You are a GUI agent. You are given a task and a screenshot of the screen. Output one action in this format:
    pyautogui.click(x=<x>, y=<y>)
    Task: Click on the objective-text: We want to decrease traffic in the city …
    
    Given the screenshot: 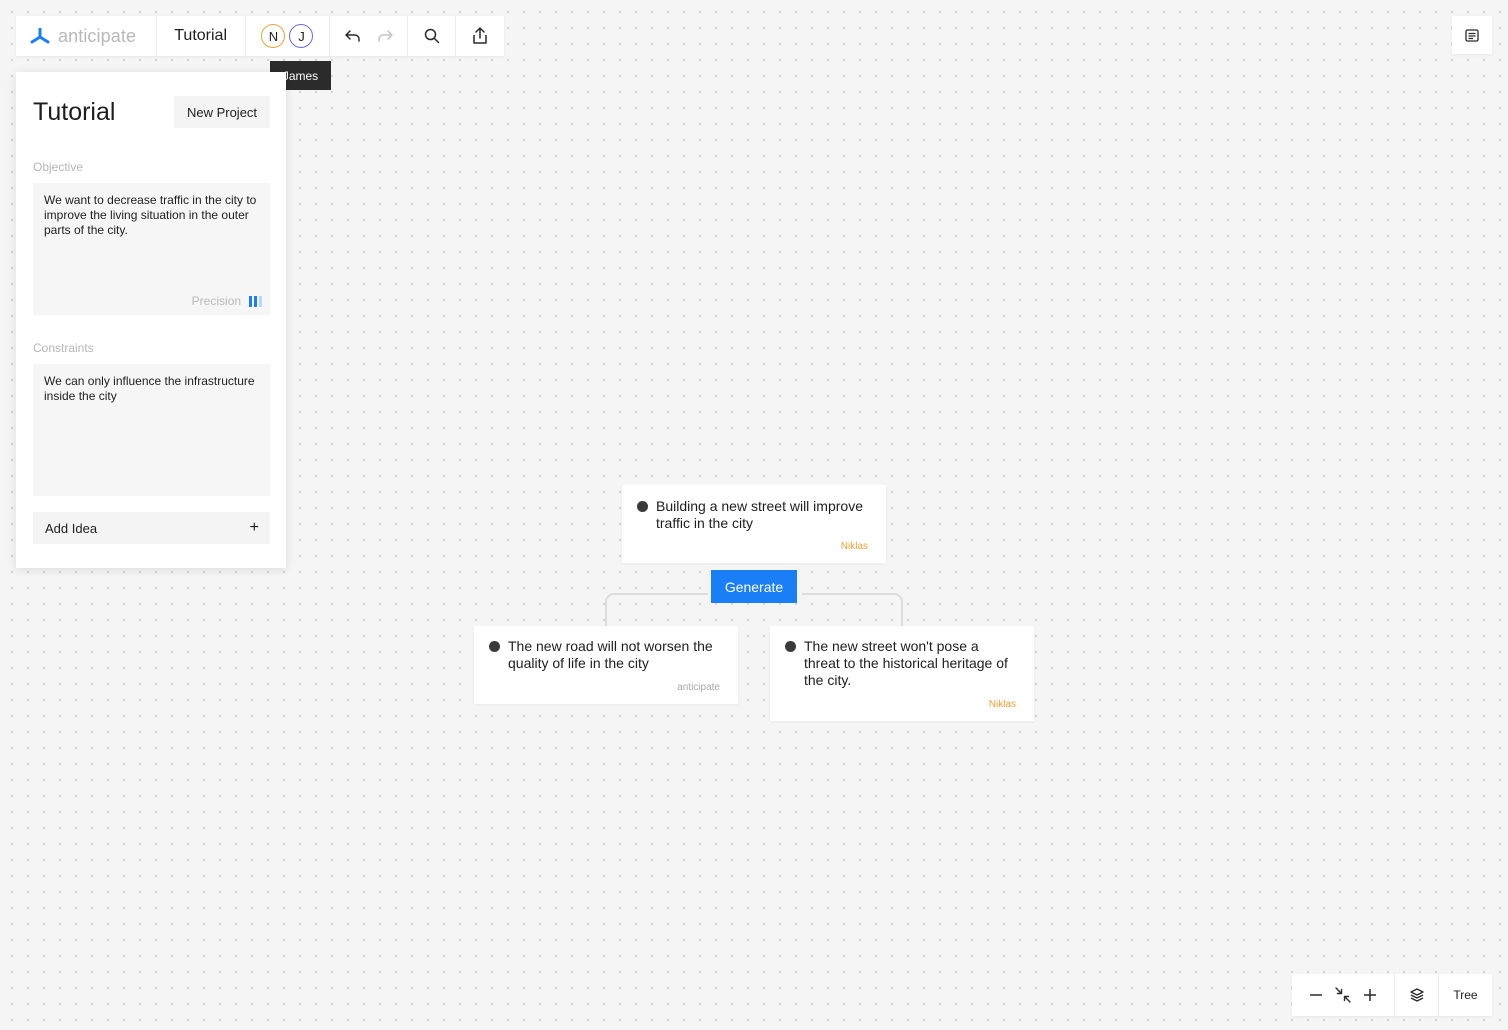 What is the action you would take?
    pyautogui.click(x=151, y=215)
    